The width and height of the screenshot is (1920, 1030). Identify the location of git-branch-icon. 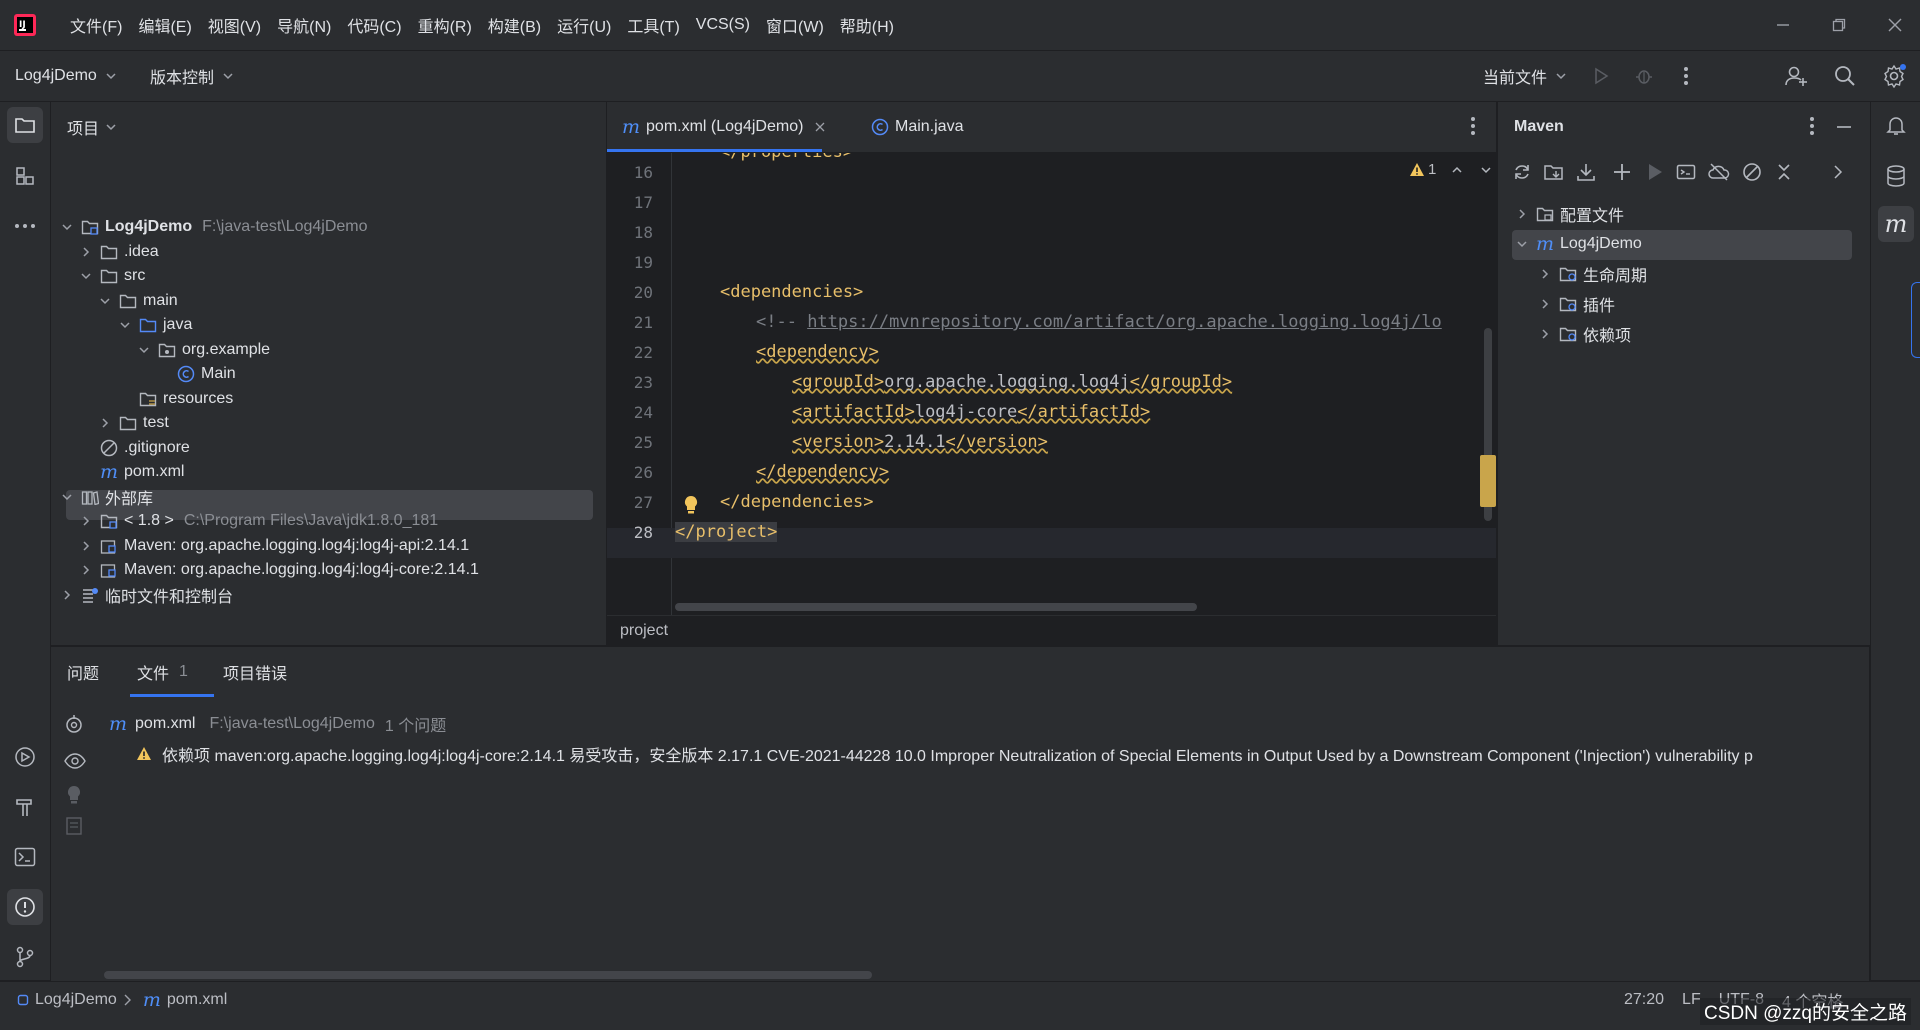
(25, 957).